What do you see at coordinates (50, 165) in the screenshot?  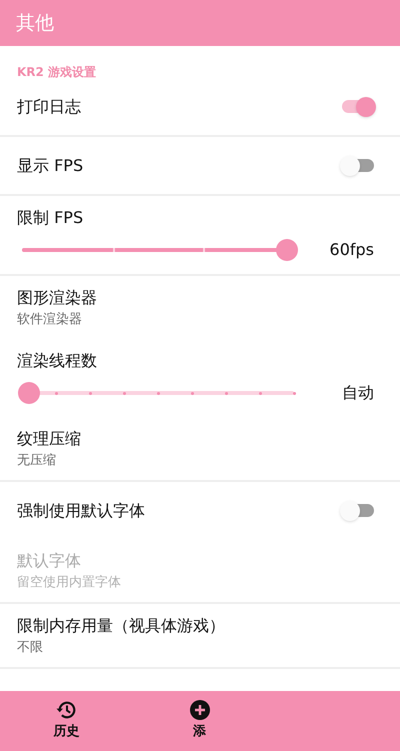 I see `setting-title: 显示 FPS` at bounding box center [50, 165].